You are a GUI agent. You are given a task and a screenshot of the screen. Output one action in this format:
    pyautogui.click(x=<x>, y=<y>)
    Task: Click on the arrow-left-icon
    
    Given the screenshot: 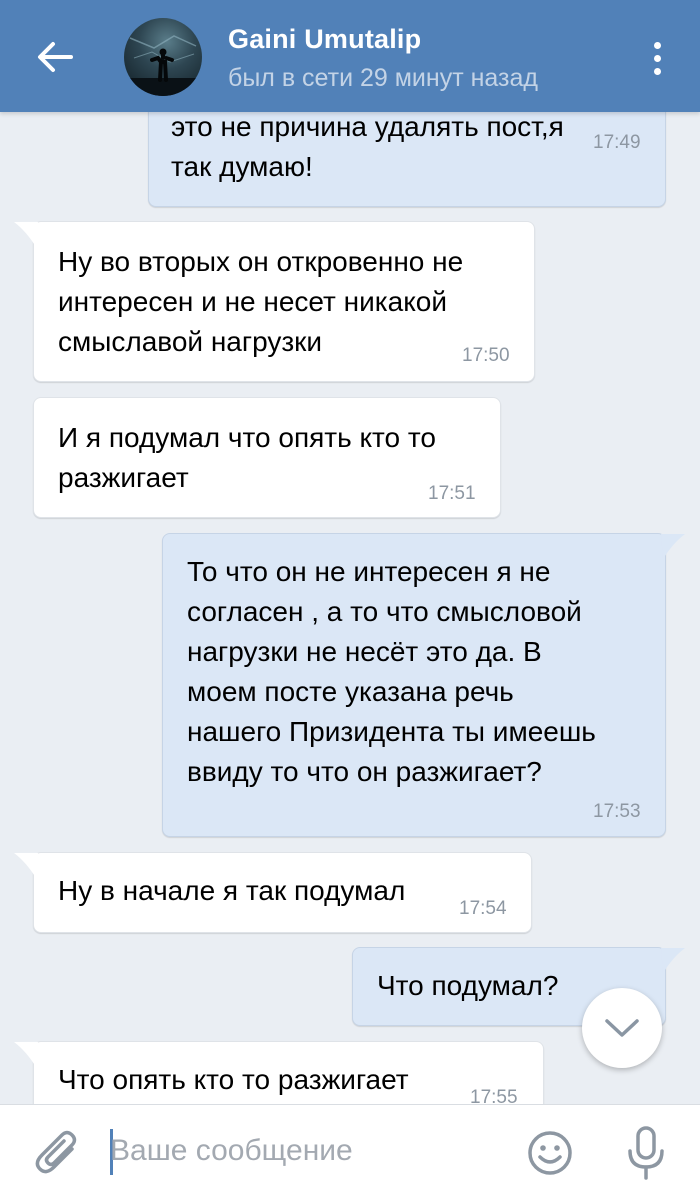 What is the action you would take?
    pyautogui.click(x=55, y=57)
    